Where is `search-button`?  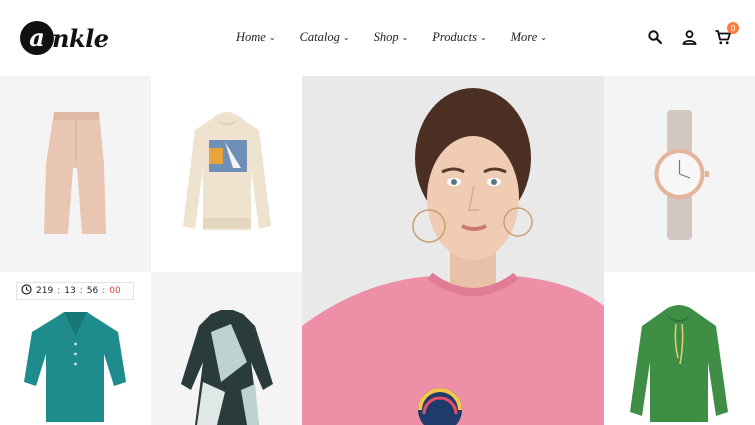 search-button is located at coordinates (655, 37).